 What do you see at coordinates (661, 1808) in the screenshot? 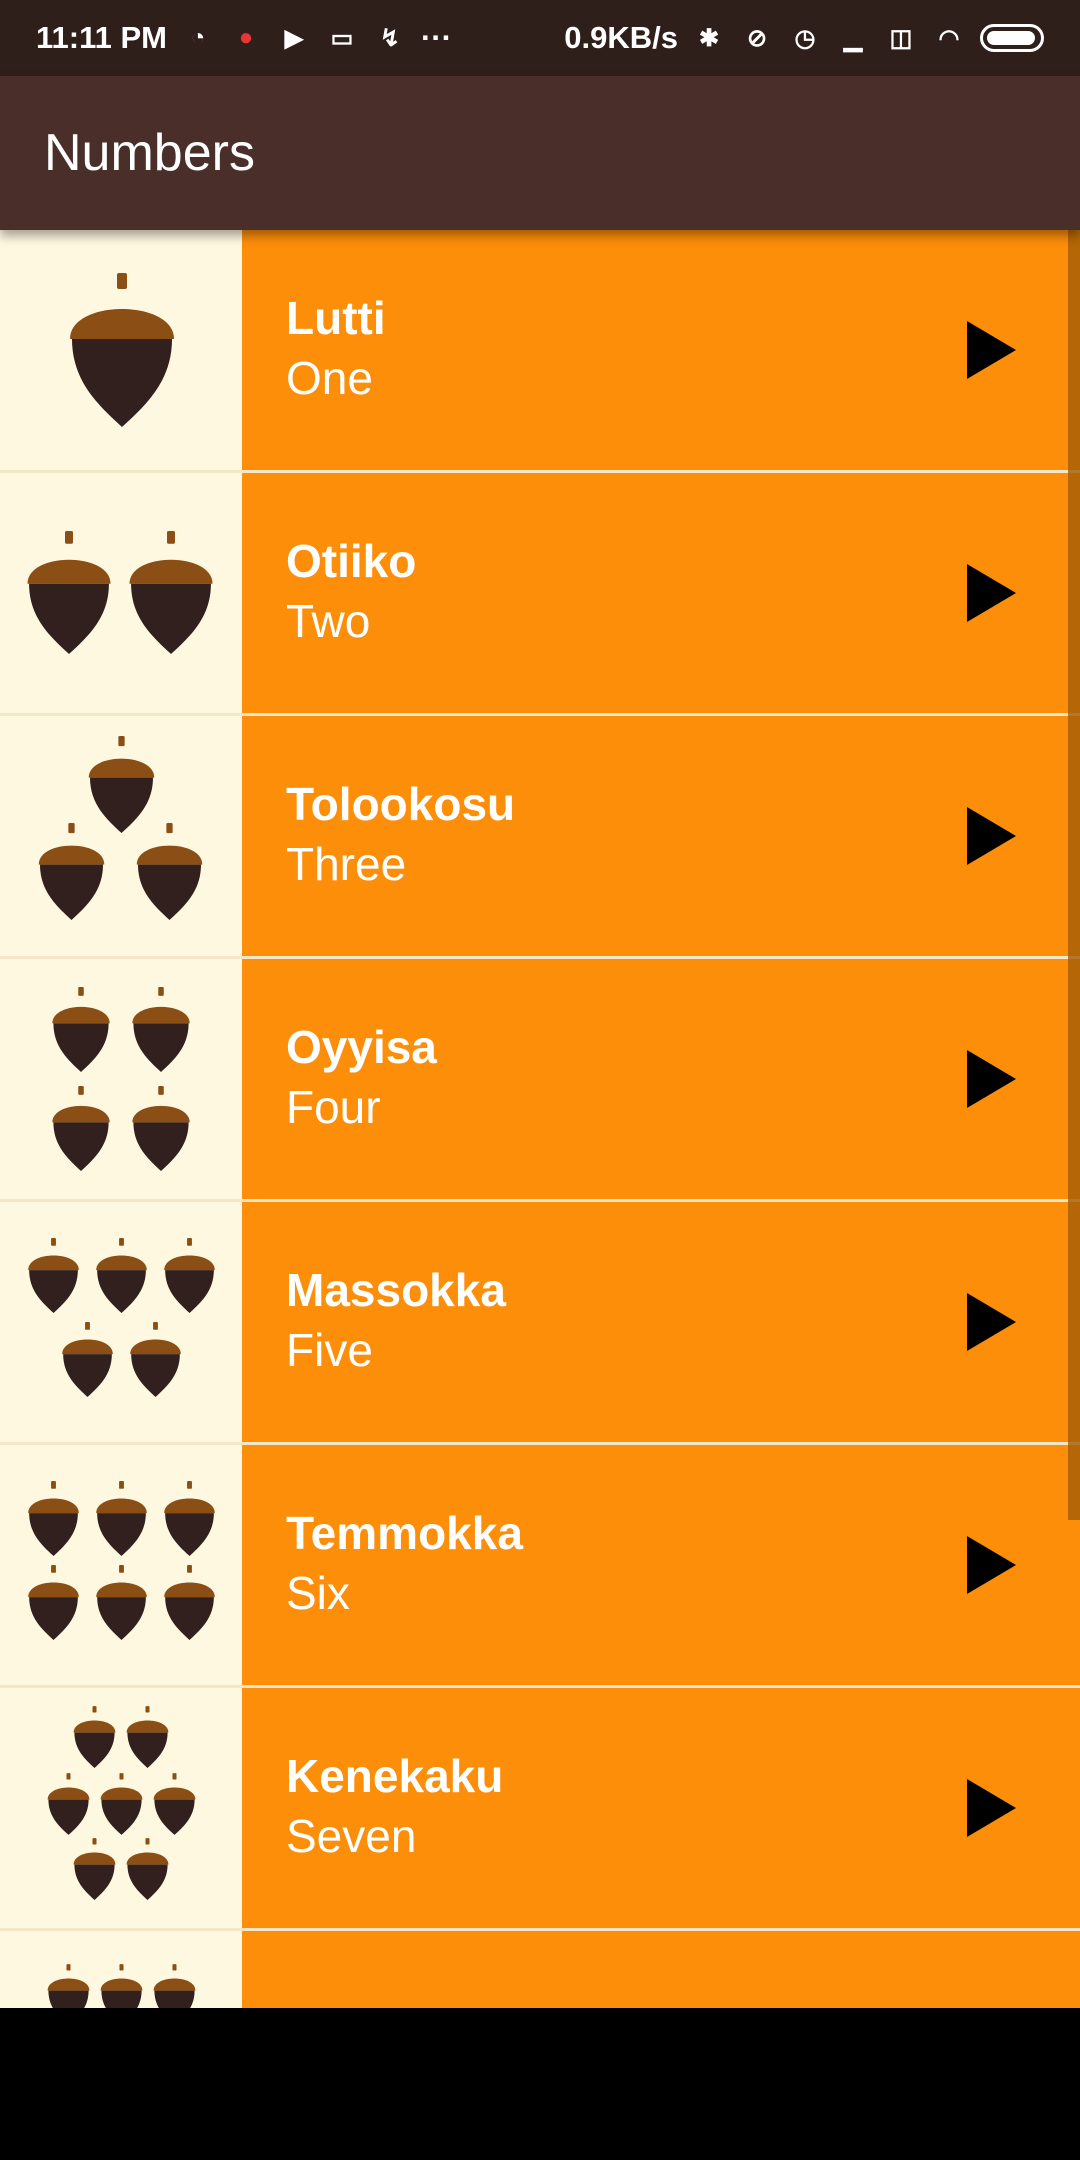
I see `item-content: Kenekaku Seven` at bounding box center [661, 1808].